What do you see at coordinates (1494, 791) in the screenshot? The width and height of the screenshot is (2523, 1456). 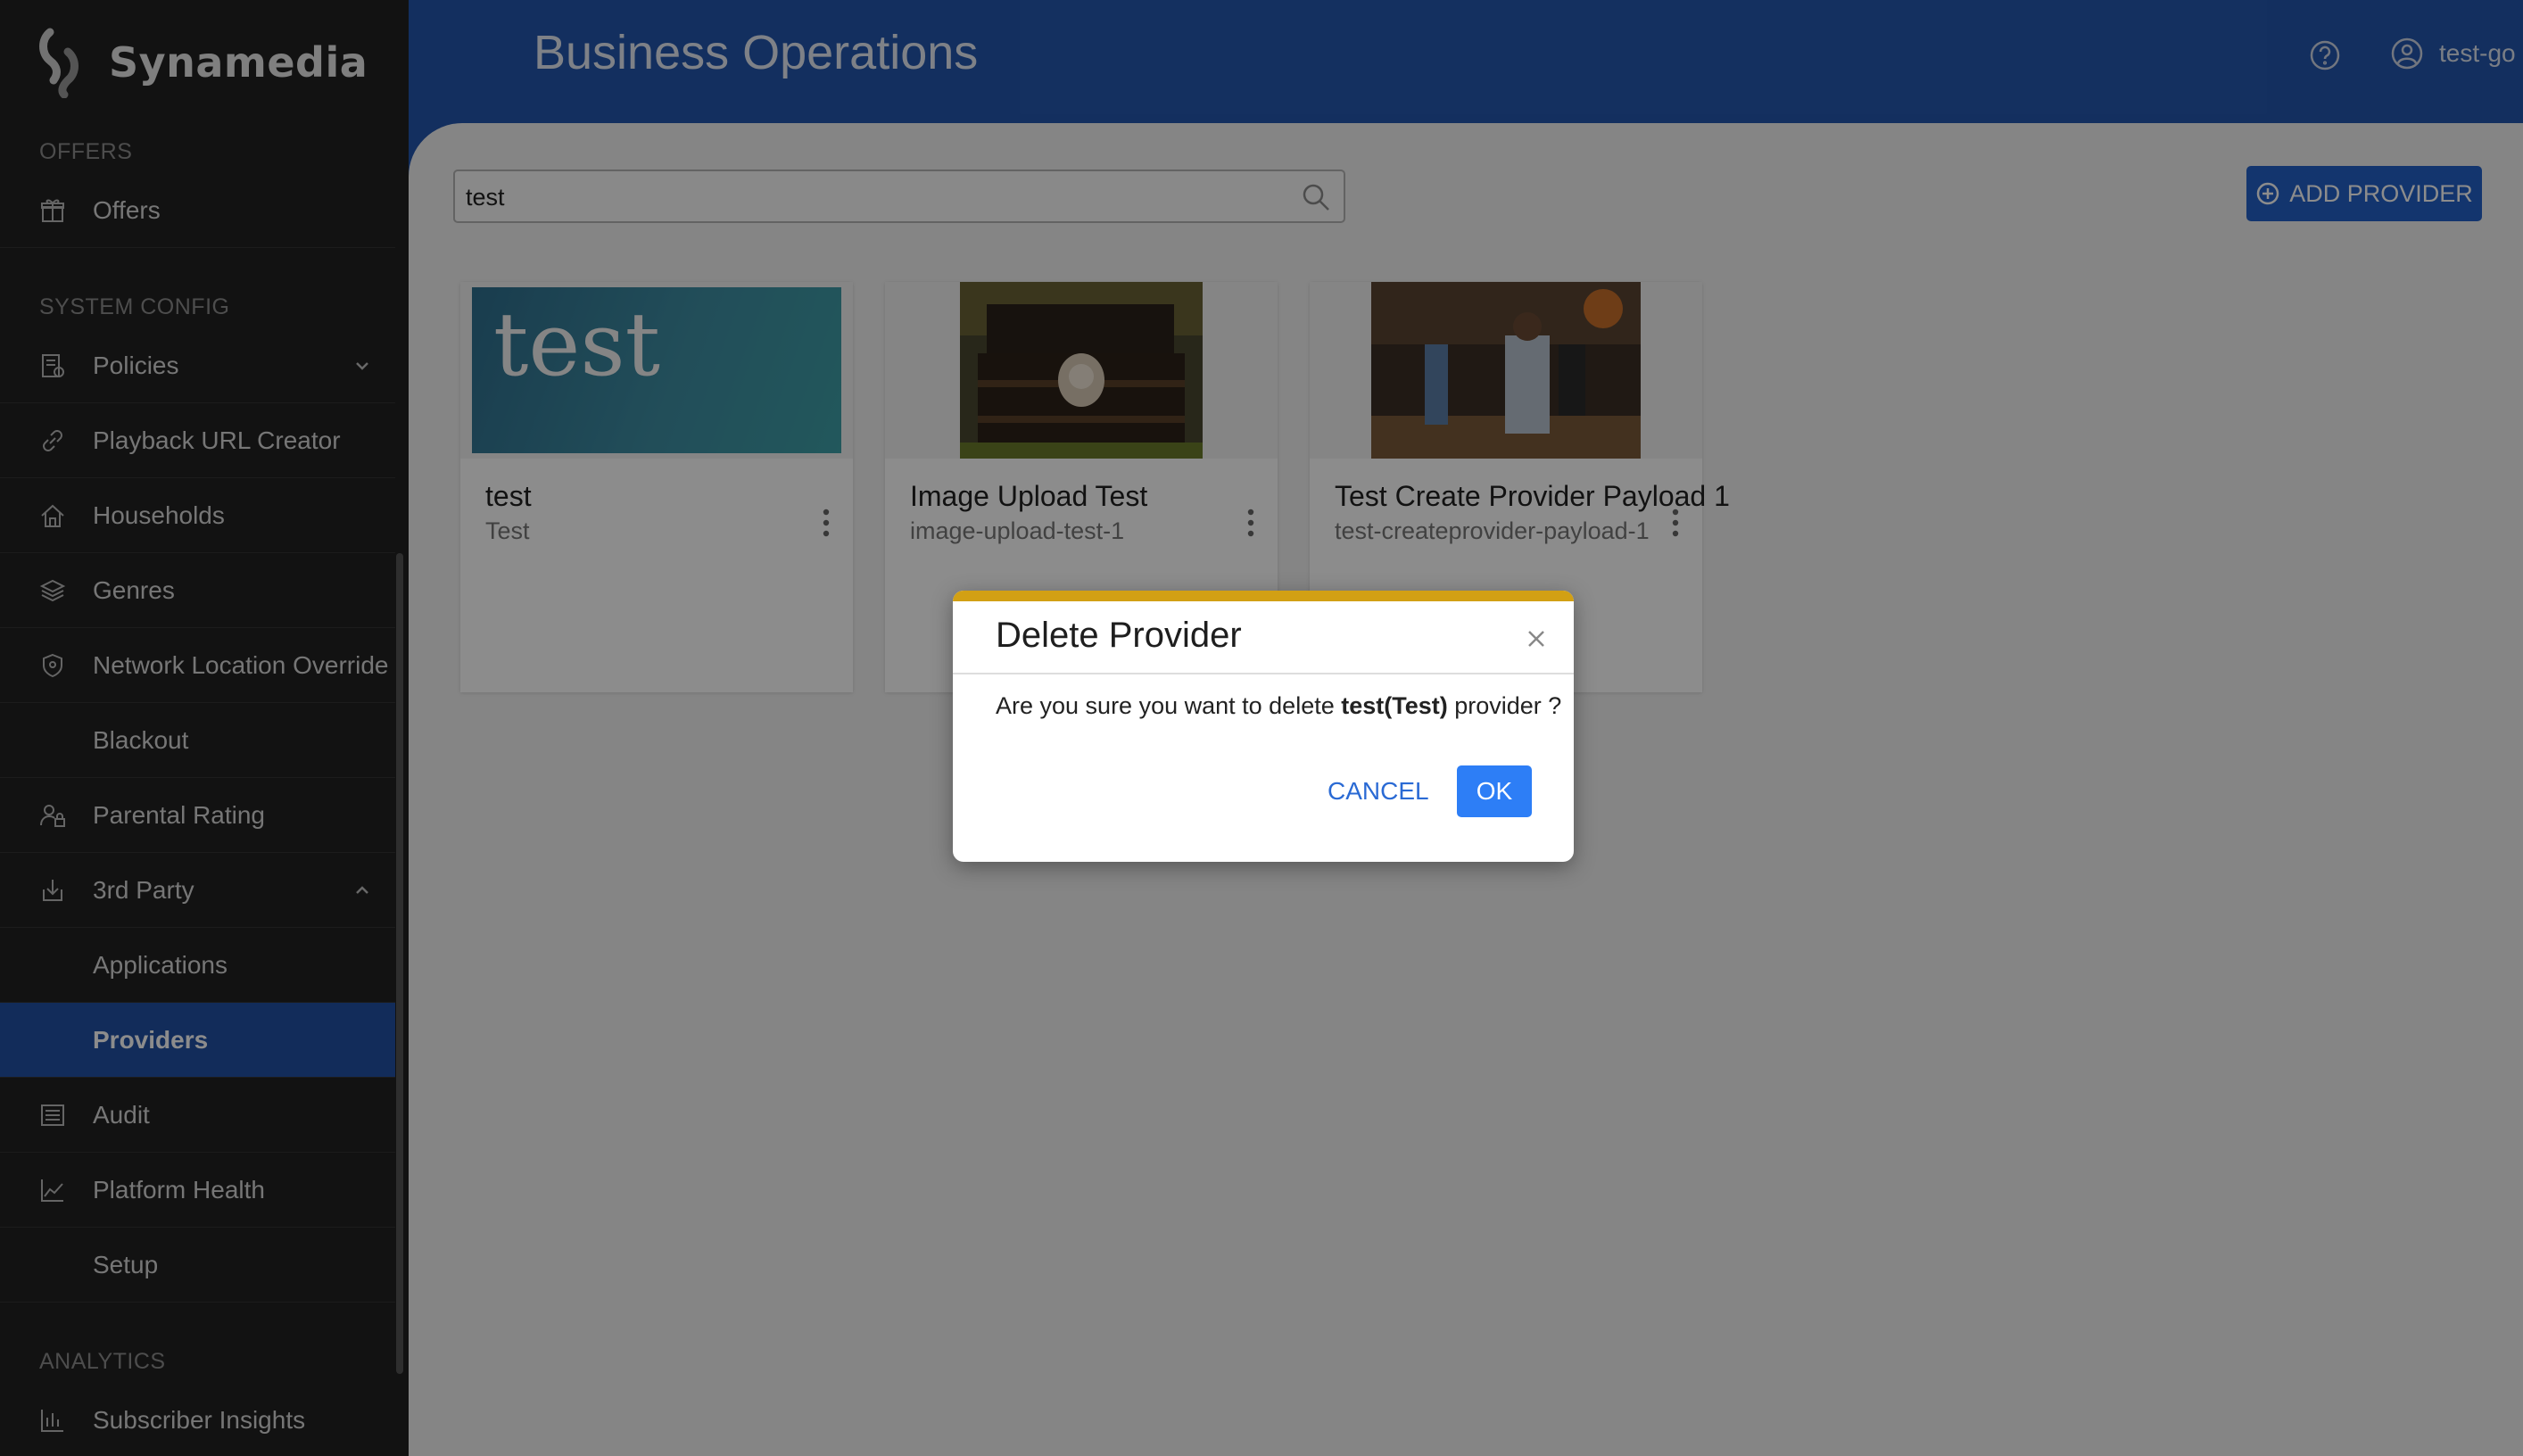 I see `ok-button: OK` at bounding box center [1494, 791].